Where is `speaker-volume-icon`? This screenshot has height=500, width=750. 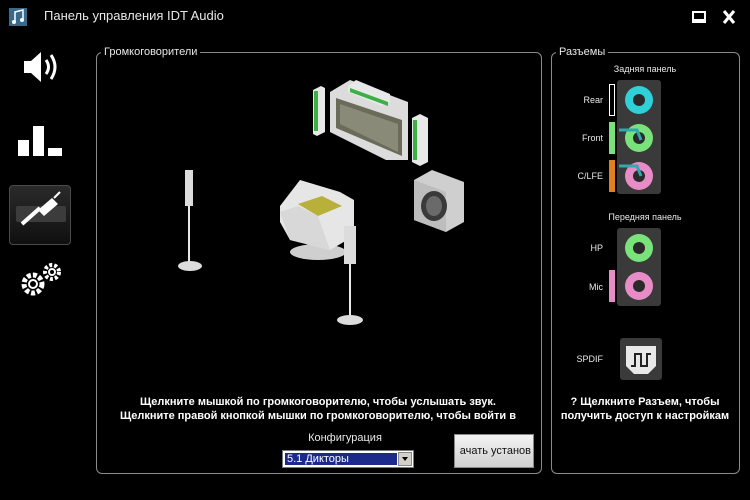
speaker-volume-icon is located at coordinates (40, 67).